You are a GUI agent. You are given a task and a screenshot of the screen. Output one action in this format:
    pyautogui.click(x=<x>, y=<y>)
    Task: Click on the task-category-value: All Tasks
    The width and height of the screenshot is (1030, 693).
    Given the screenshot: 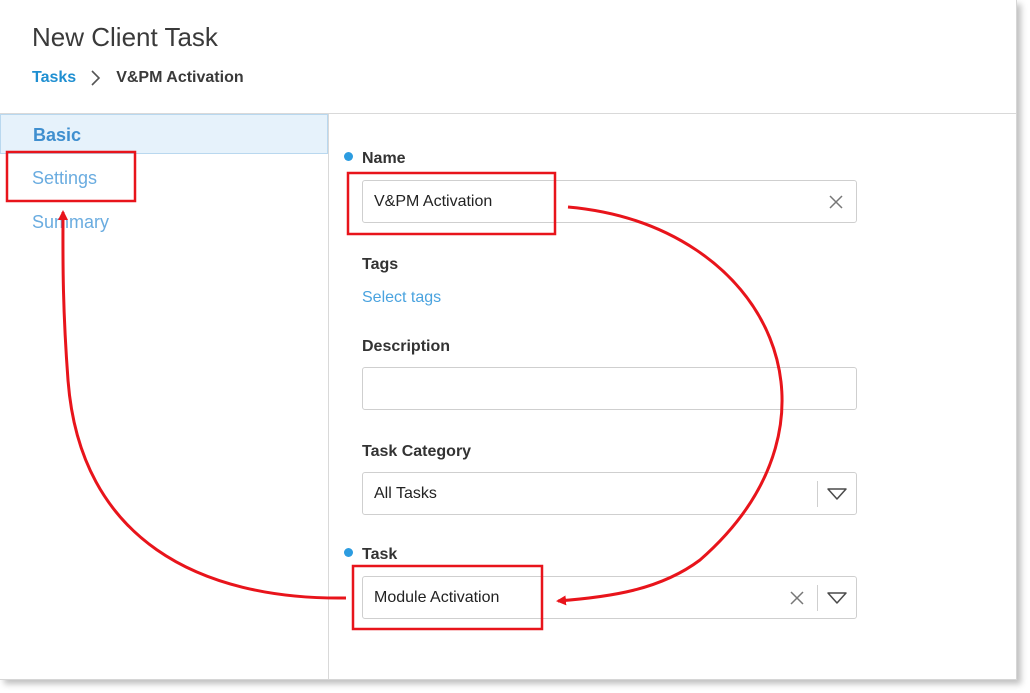 What is the action you would take?
    pyautogui.click(x=405, y=493)
    